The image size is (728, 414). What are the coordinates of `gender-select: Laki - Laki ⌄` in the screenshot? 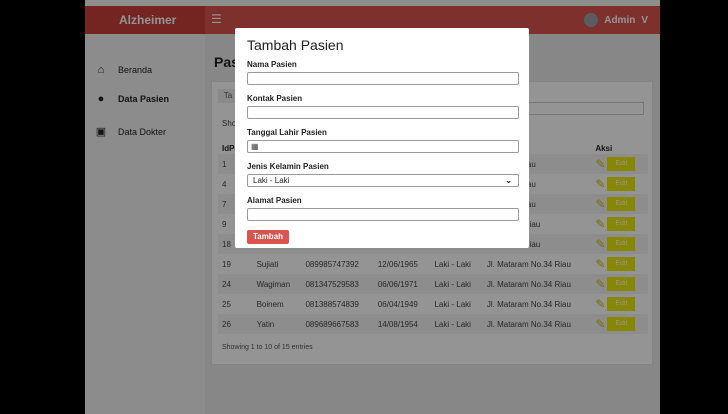 It's located at (383, 180).